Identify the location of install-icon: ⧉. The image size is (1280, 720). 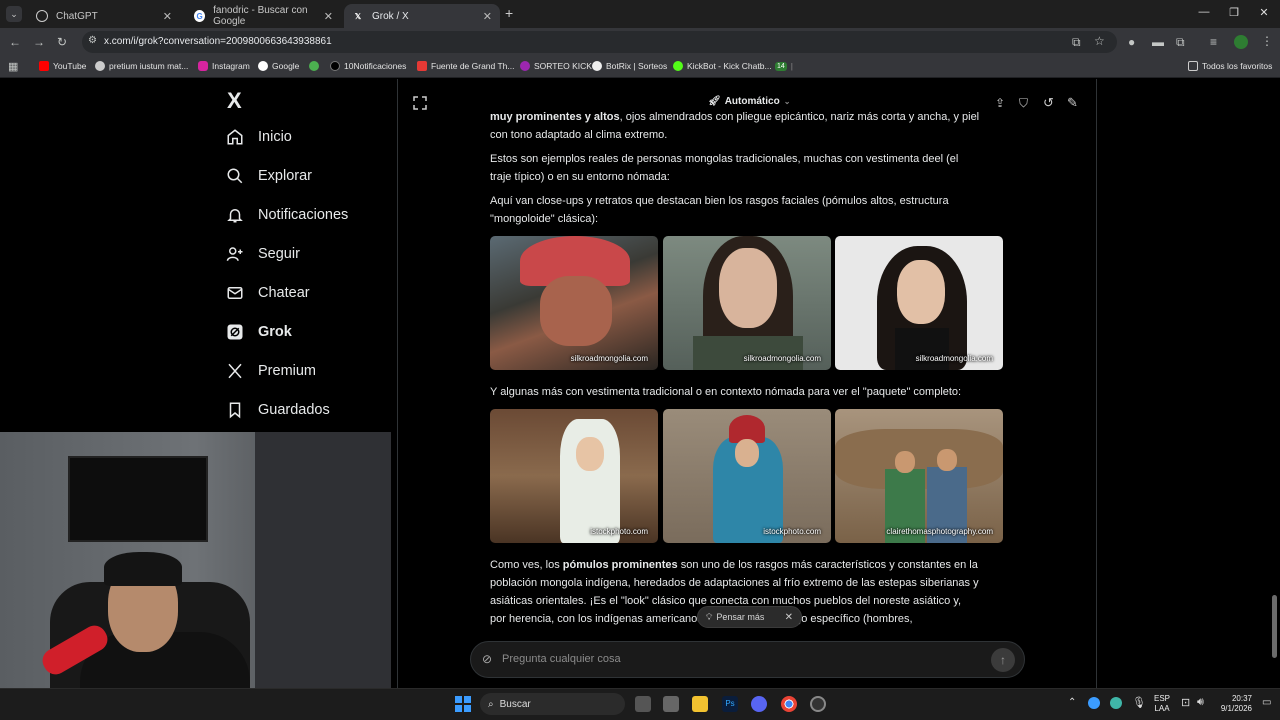
(1076, 42).